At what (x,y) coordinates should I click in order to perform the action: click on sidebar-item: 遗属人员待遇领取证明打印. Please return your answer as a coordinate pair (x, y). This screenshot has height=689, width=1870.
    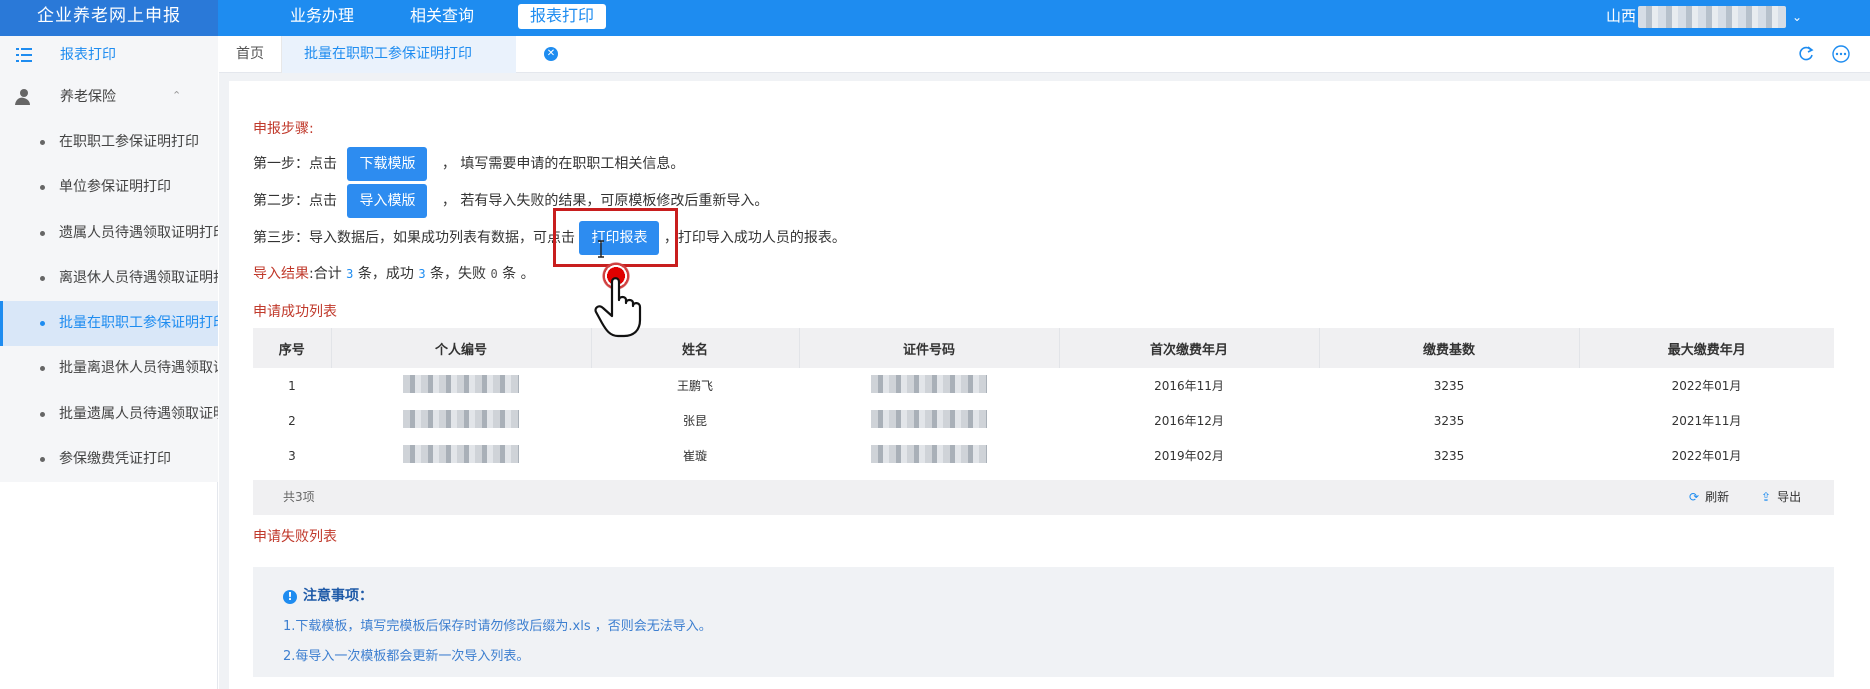
    Looking at the image, I should click on (109, 233).